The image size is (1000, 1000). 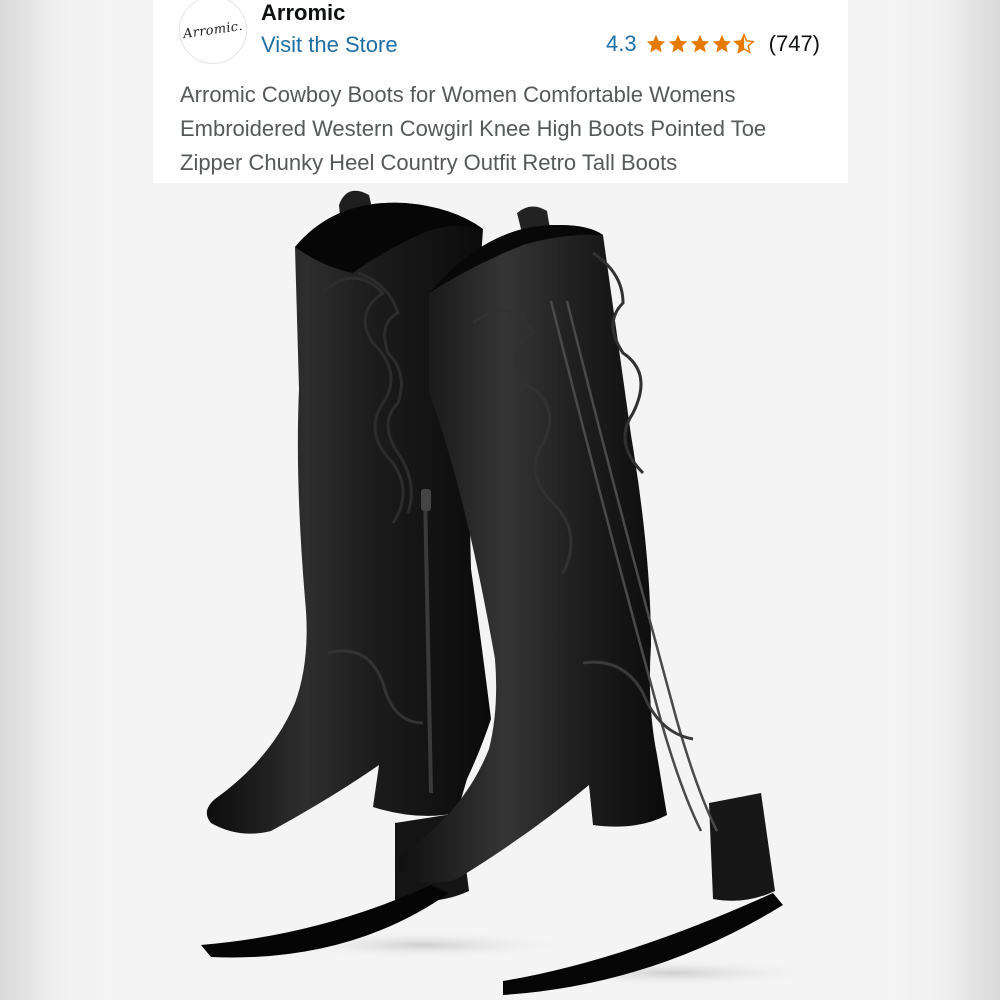 What do you see at coordinates (621, 44) in the screenshot?
I see `rating-value: 4.3` at bounding box center [621, 44].